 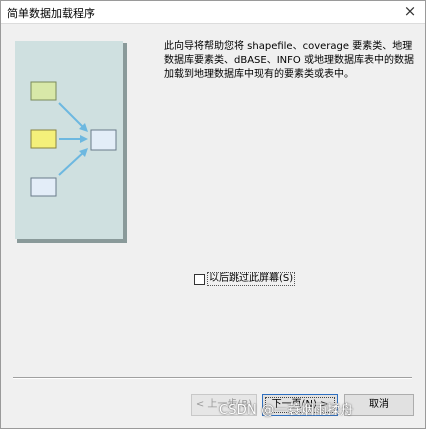 What do you see at coordinates (43, 187) in the screenshot?
I see `source-box-blue` at bounding box center [43, 187].